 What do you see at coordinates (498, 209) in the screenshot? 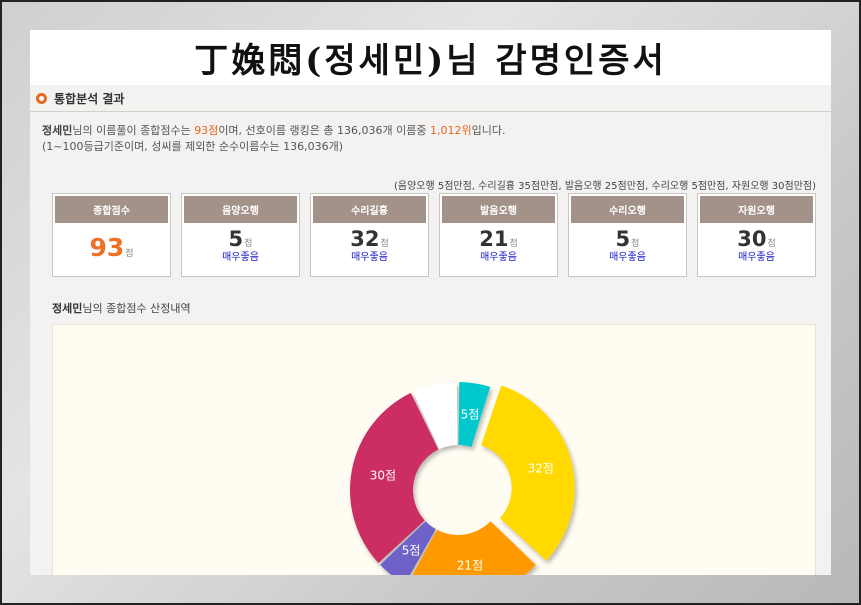
I see `score-box-label: 발음오행` at bounding box center [498, 209].